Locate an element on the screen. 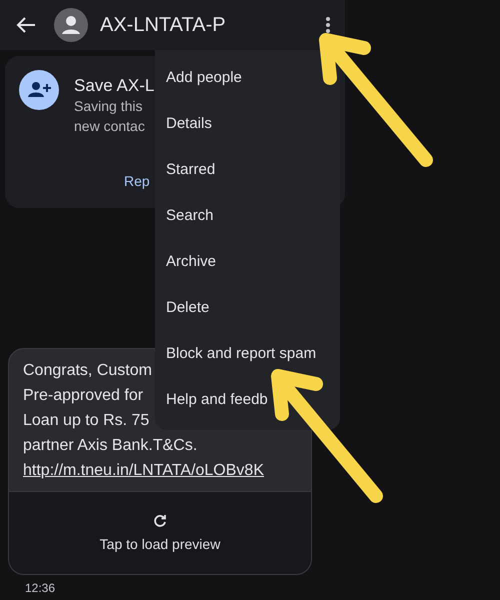 Image resolution: width=500 pixels, height=600 pixels. save-contact-text: Saving this is located at coordinates (109, 106).